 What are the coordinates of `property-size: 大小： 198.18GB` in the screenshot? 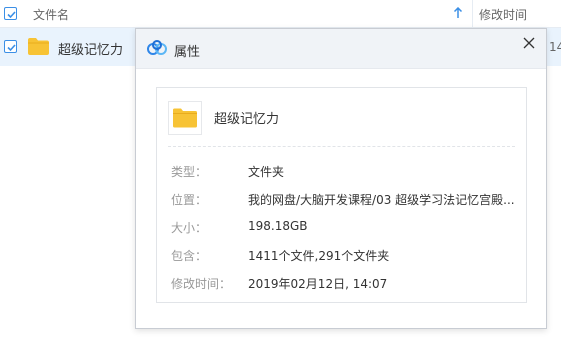 It's located at (341, 228).